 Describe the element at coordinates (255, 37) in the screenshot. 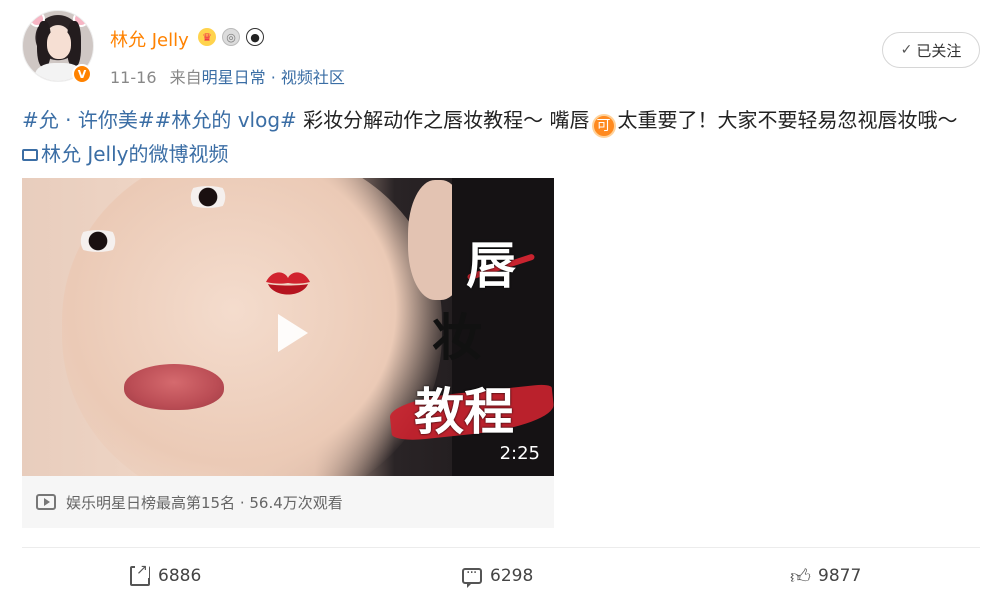

I see `panda-badge-icon: ●` at that location.